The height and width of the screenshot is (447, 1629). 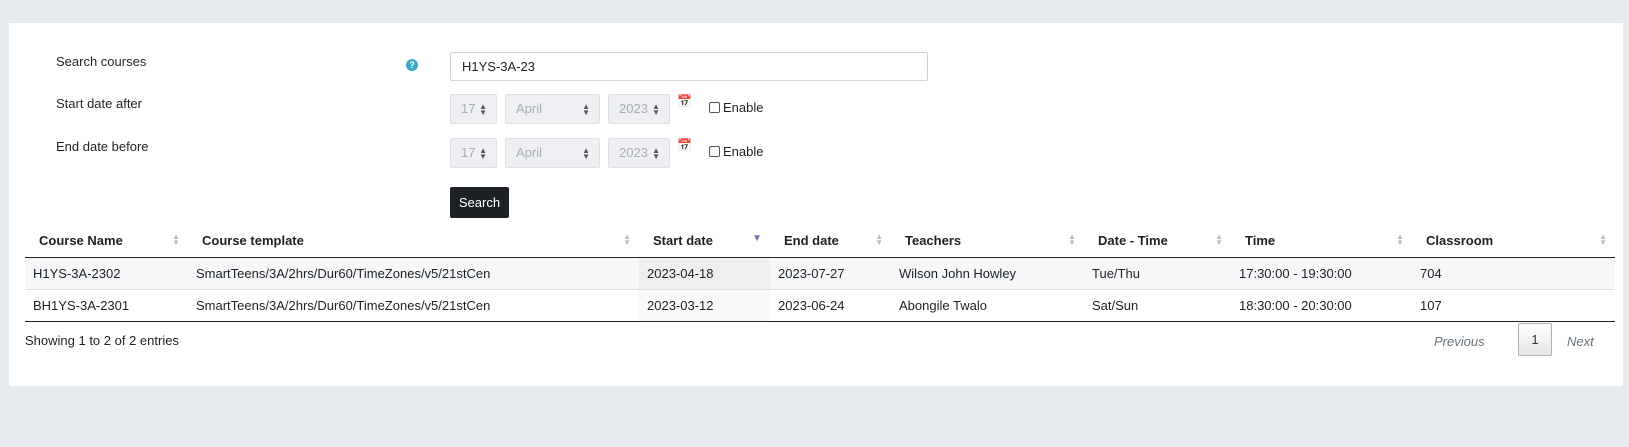 What do you see at coordinates (1513, 241) in the screenshot?
I see `column-header-classroom: Classroom ▲ ▼` at bounding box center [1513, 241].